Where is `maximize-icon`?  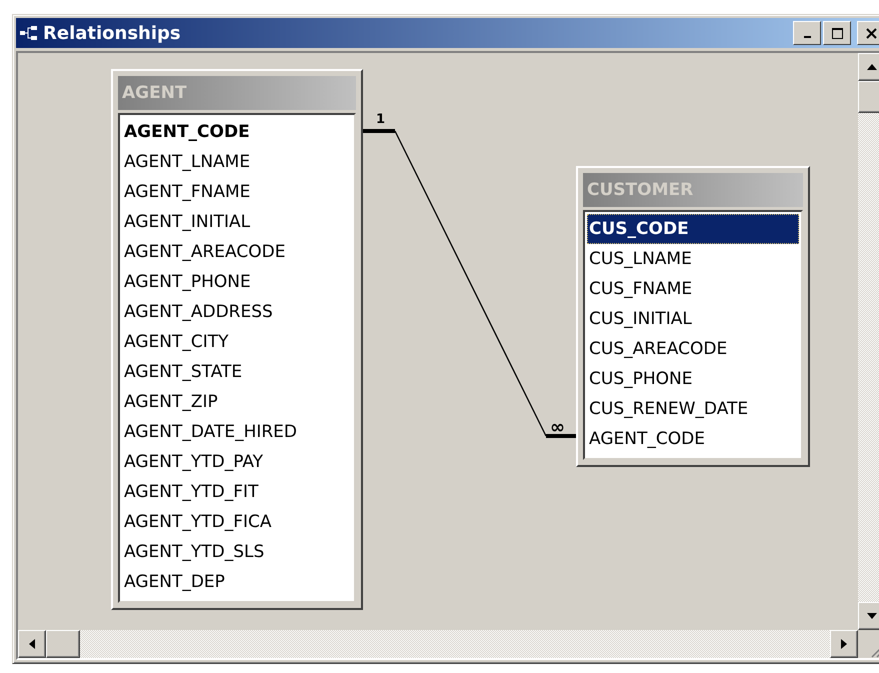 maximize-icon is located at coordinates (837, 33).